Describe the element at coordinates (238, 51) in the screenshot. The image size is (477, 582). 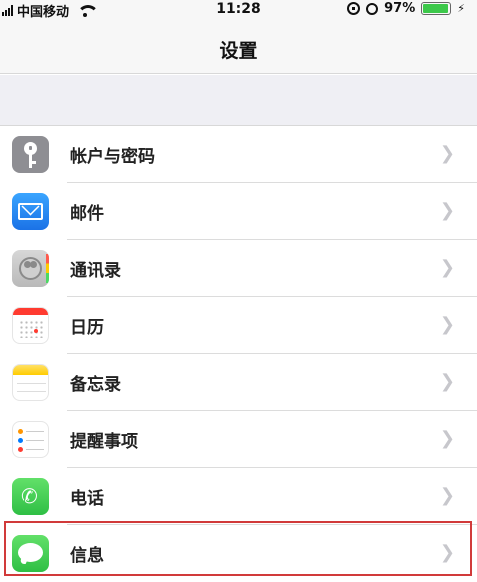
I see `page-title: 设置` at that location.